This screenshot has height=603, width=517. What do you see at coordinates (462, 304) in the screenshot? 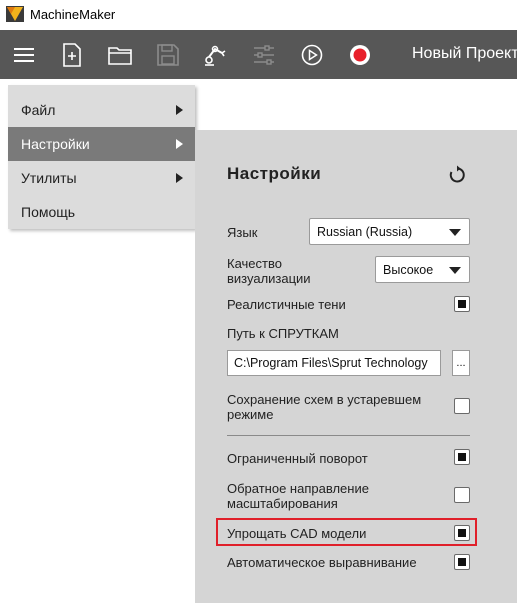
I see `shadows-checkbox` at bounding box center [462, 304].